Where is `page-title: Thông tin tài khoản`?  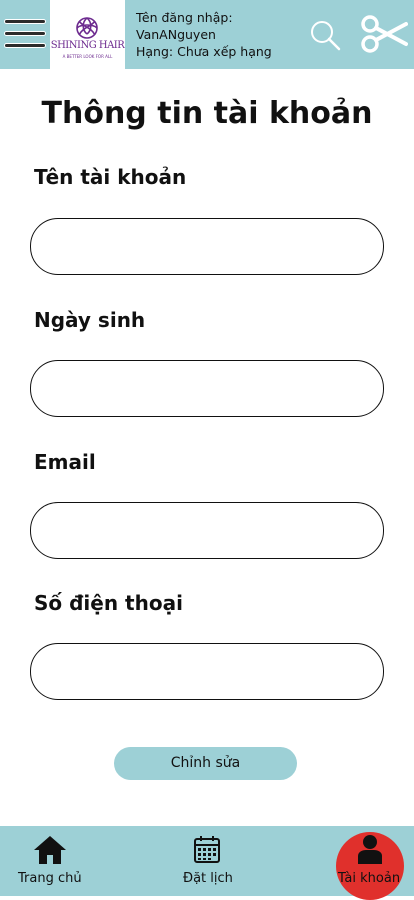 page-title: Thông tin tài khoản is located at coordinates (207, 113).